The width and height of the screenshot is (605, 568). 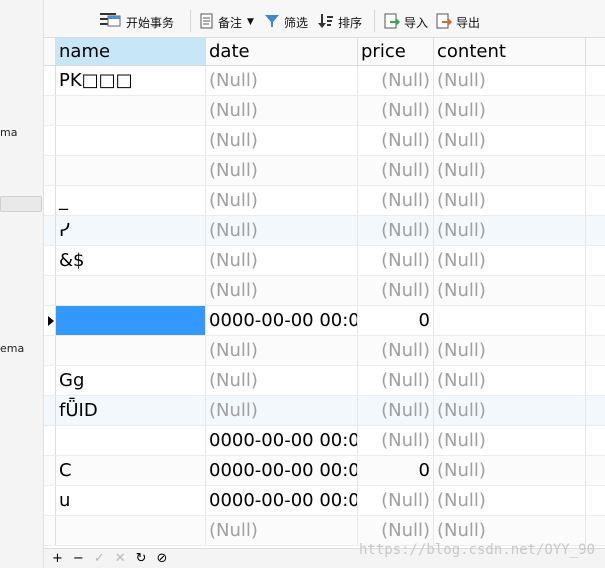 What do you see at coordinates (131, 51) in the screenshot?
I see `column-header-name: name` at bounding box center [131, 51].